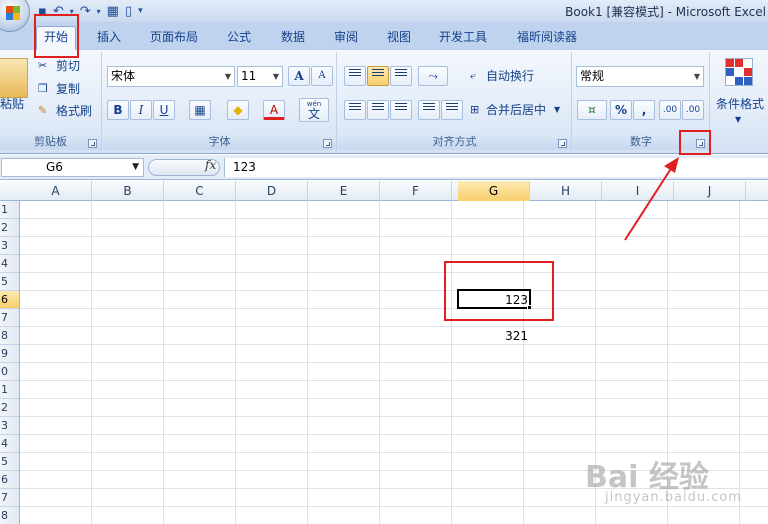  I want to click on annotation-arrow-icon, so click(651, 199).